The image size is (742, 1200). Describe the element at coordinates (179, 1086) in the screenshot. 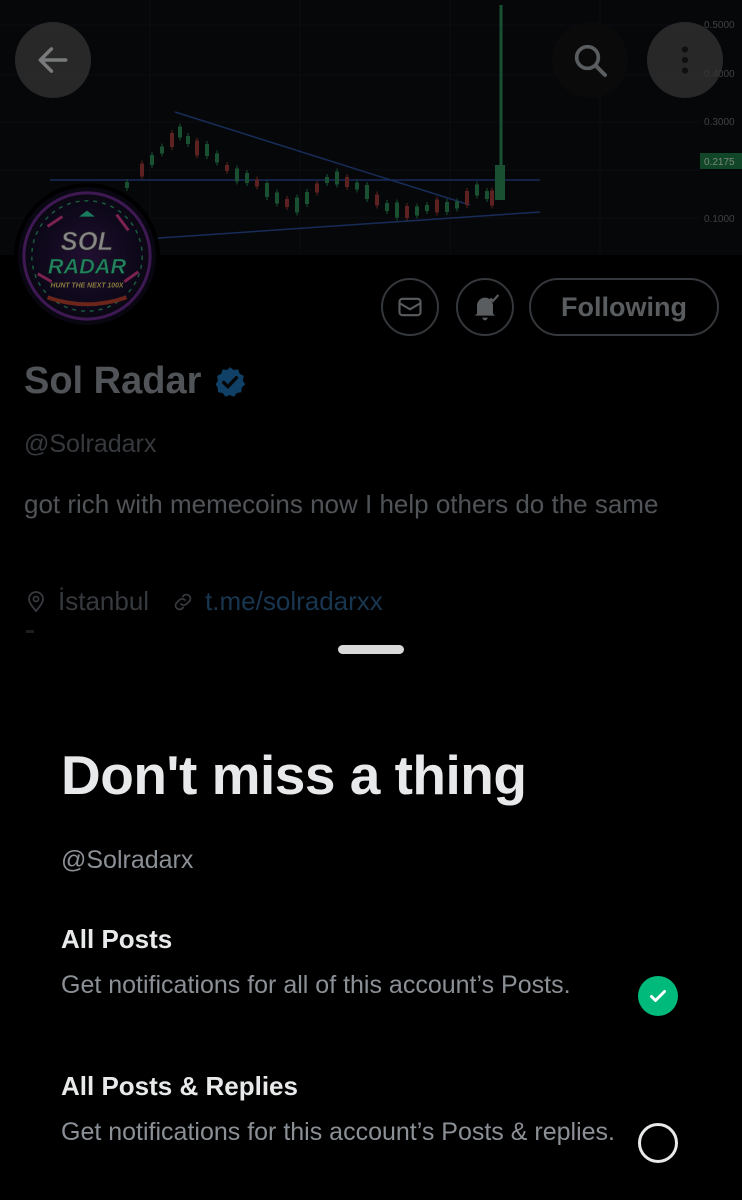

I see `option-posts-replies-title: All Posts & Replies` at that location.